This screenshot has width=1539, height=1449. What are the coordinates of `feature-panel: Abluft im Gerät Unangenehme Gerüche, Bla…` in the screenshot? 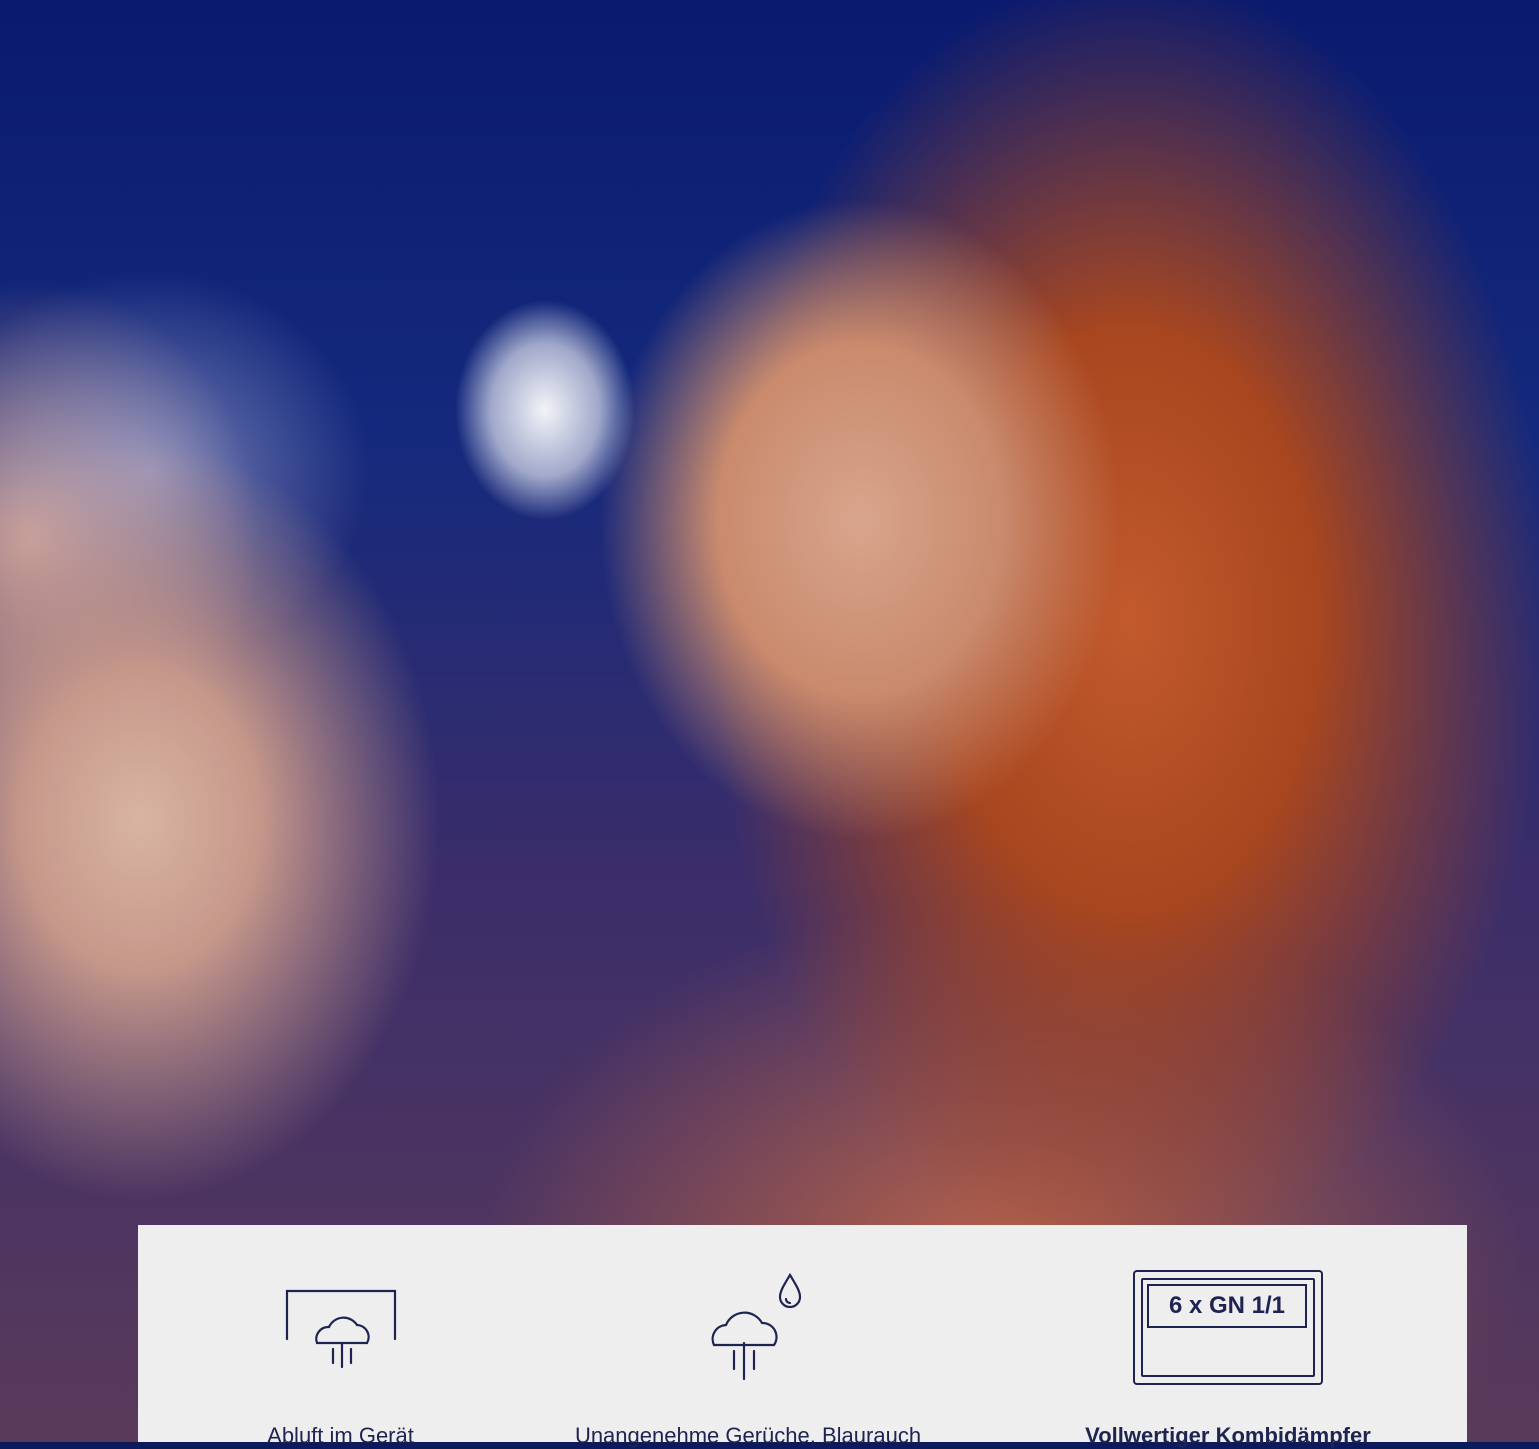 It's located at (802, 1336).